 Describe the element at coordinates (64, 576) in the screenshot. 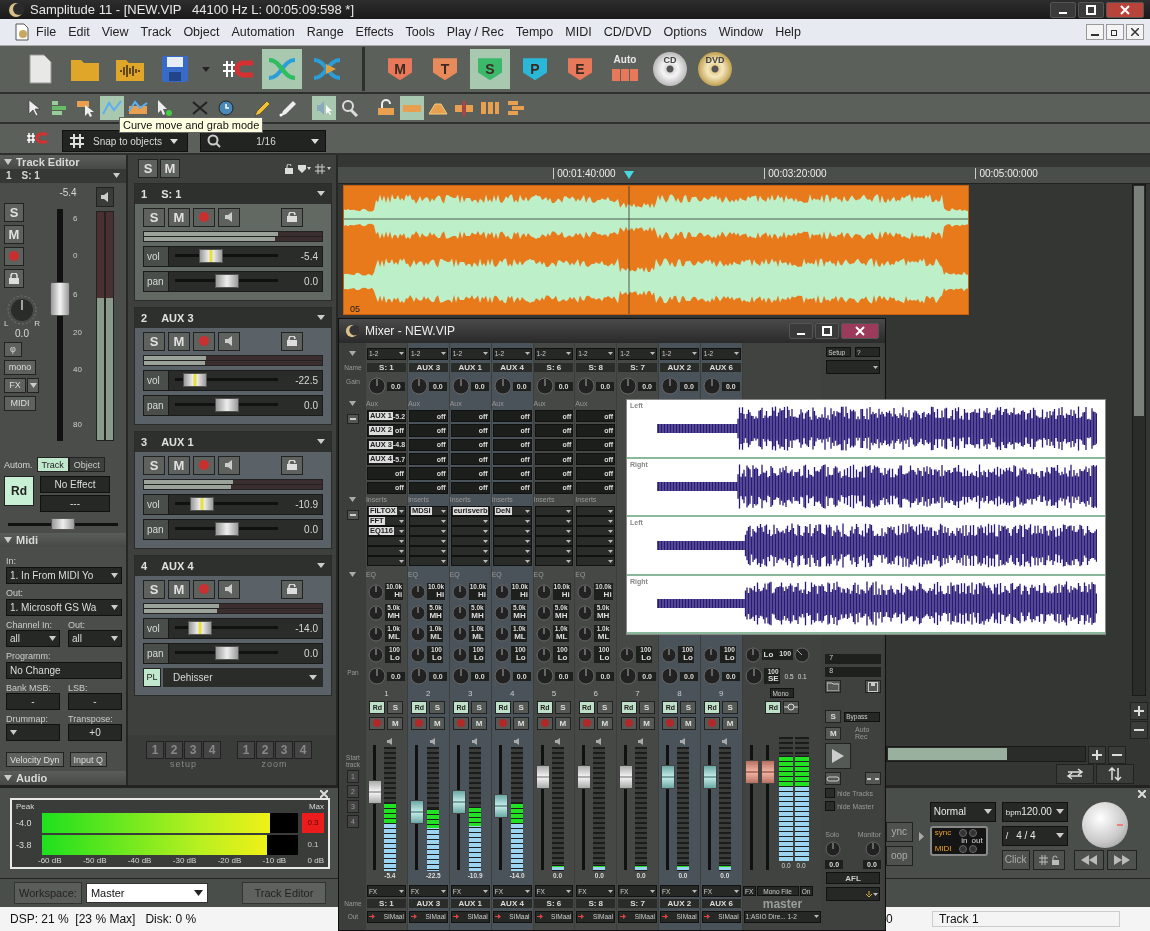

I see `midi-in-dropdown: 1. In From MIDI Yo` at that location.